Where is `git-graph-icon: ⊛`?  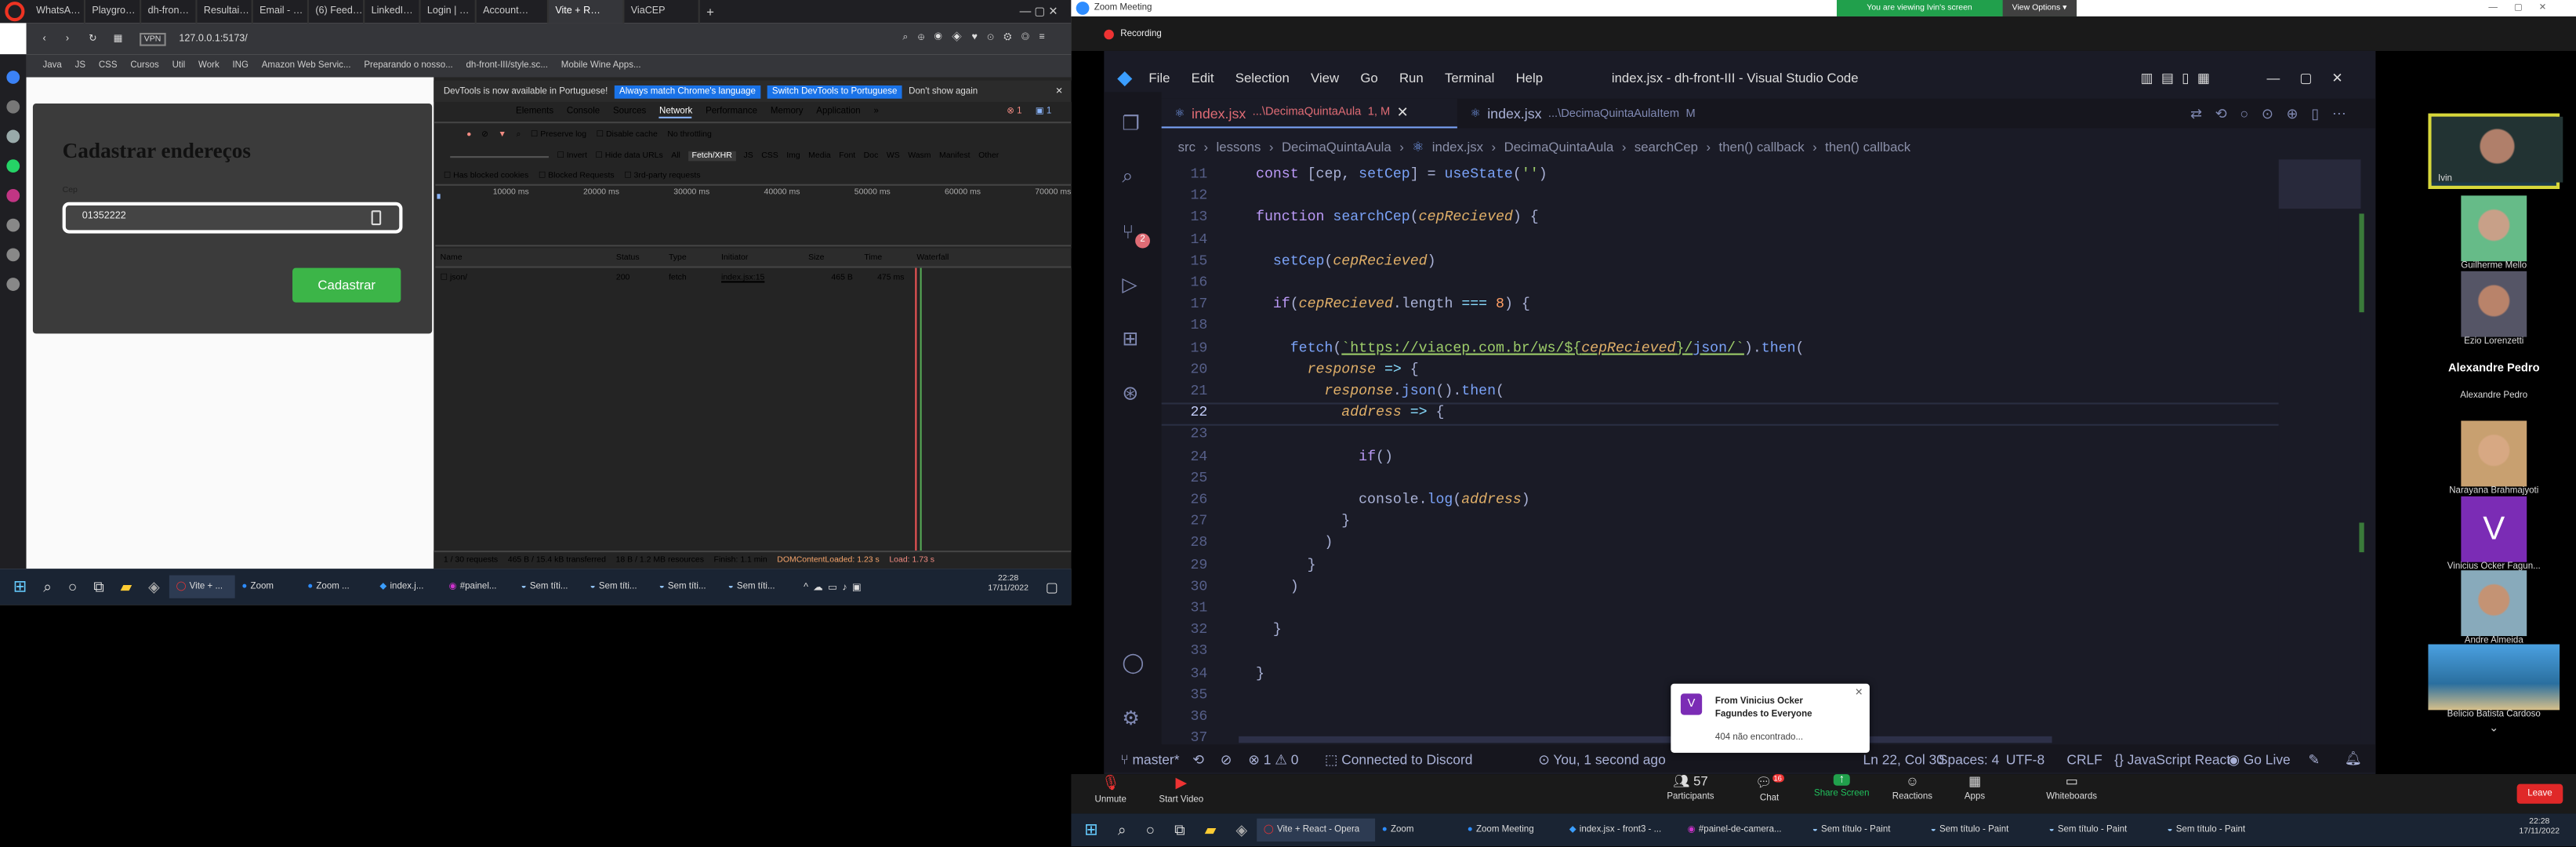 git-graph-icon: ⊛ is located at coordinates (1130, 392).